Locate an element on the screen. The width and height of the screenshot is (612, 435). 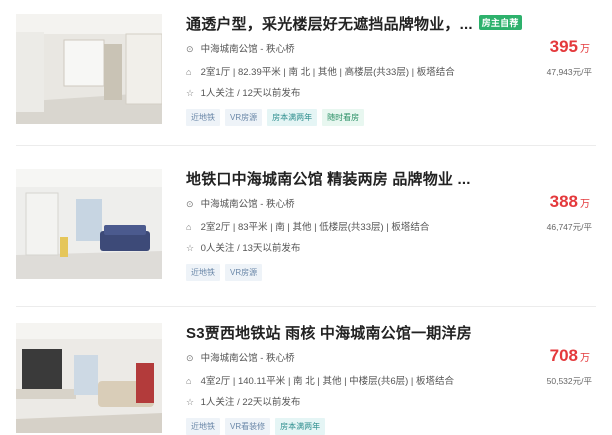
follow-info-text: 1人关注 / 22天以前发布 is located at coordinates (250, 402).